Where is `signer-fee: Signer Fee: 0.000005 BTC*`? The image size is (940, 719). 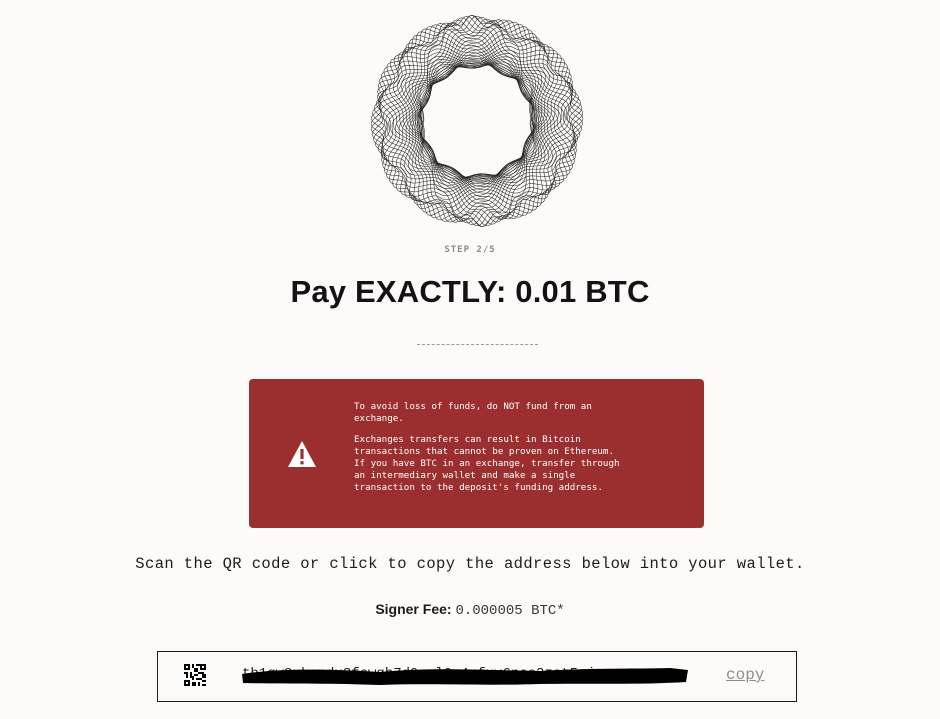 signer-fee: Signer Fee: 0.000005 BTC* is located at coordinates (470, 610).